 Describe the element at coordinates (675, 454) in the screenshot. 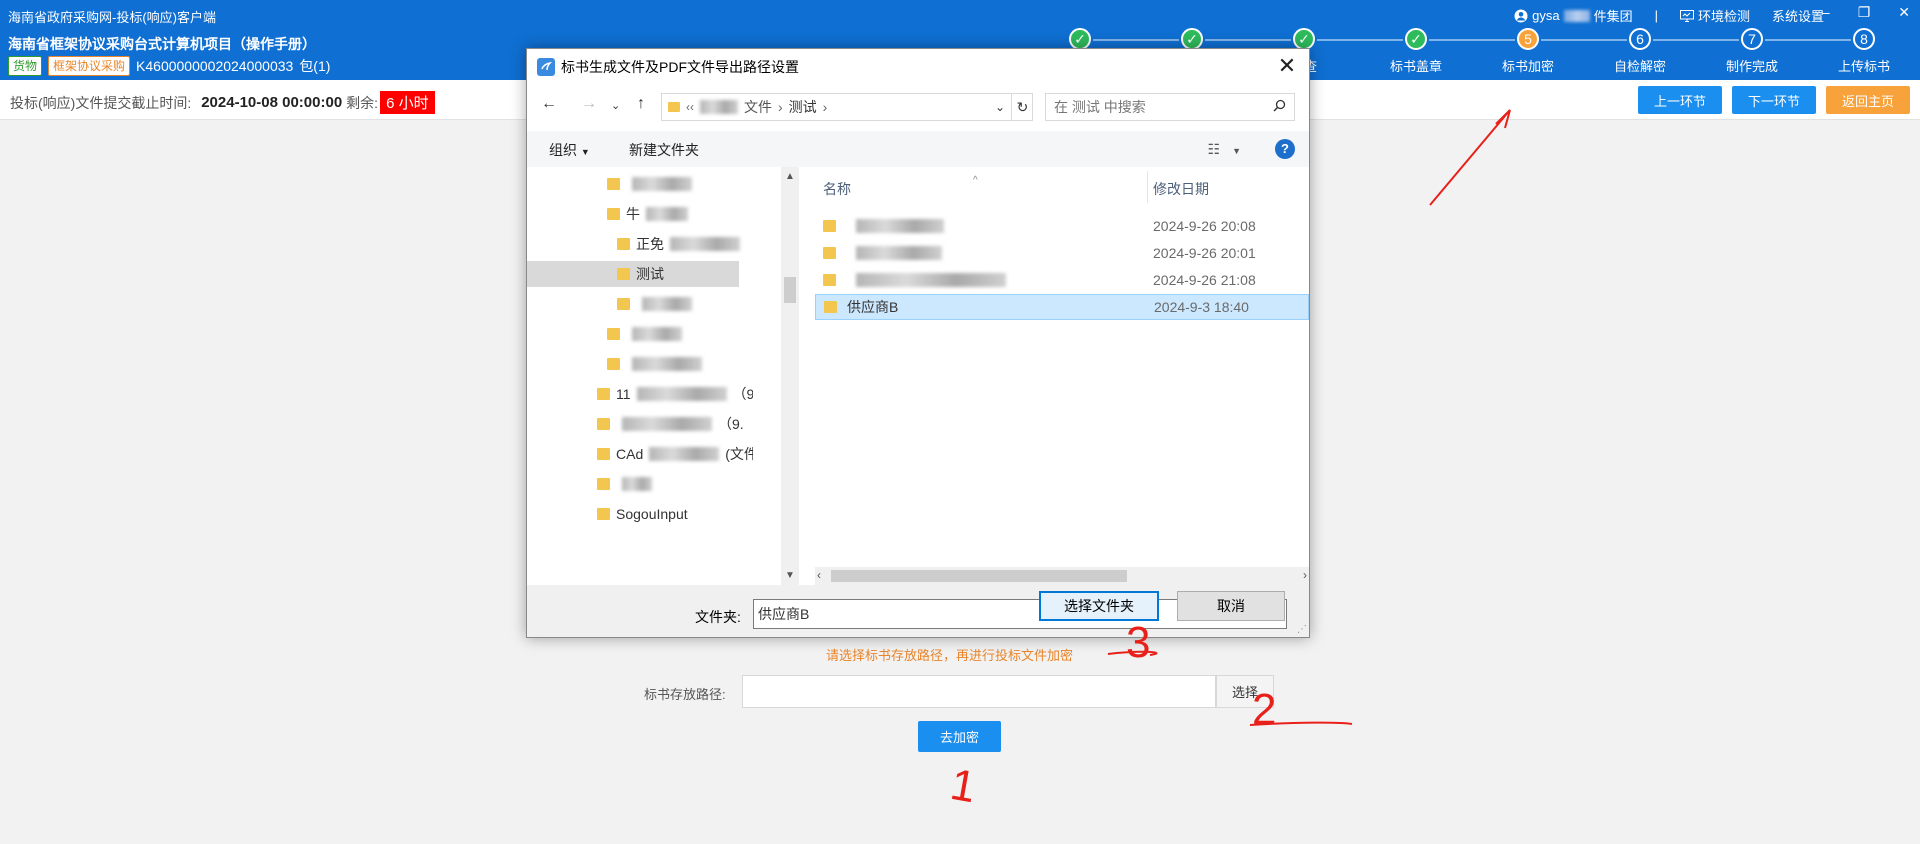

I see `tree-item: CAd (文件)` at that location.